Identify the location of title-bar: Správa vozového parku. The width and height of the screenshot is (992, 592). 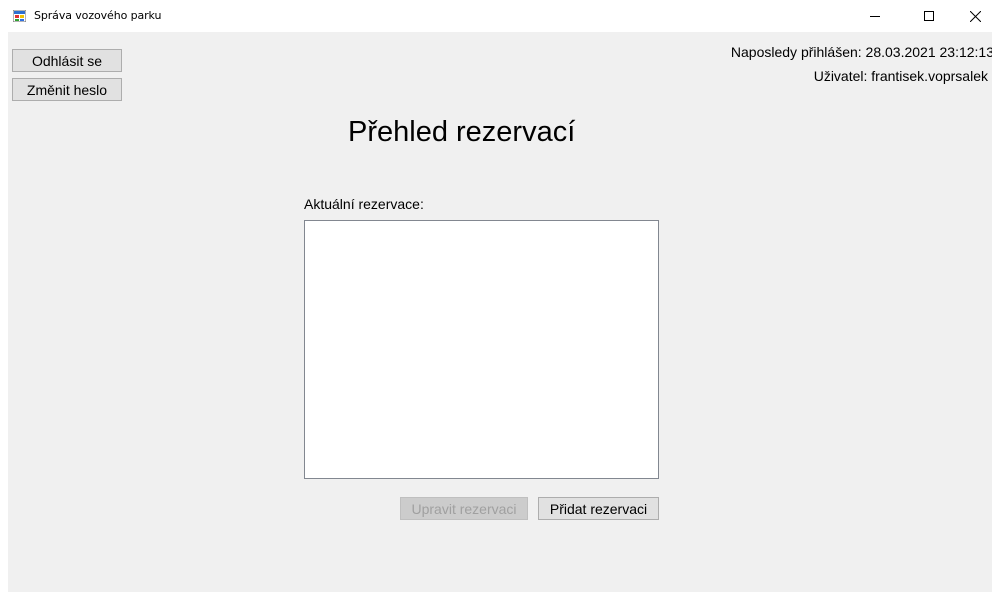
(496, 16).